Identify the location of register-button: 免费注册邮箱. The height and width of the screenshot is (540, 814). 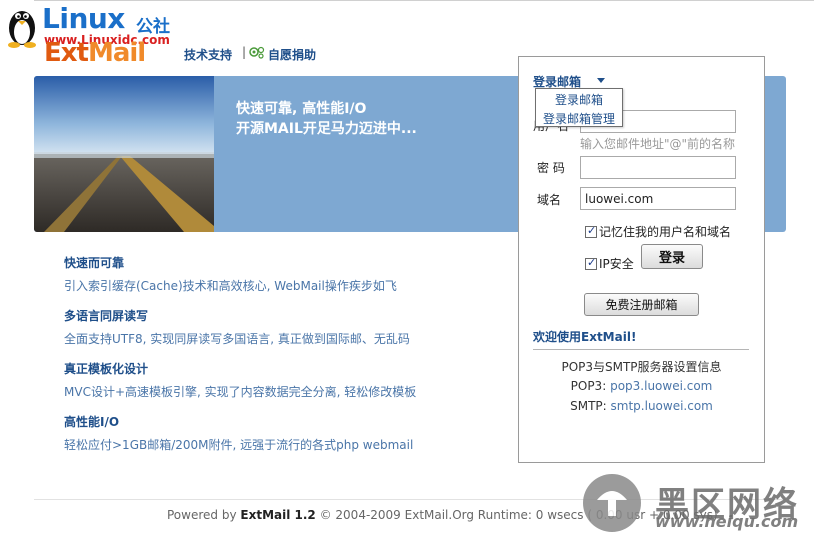
(641, 304).